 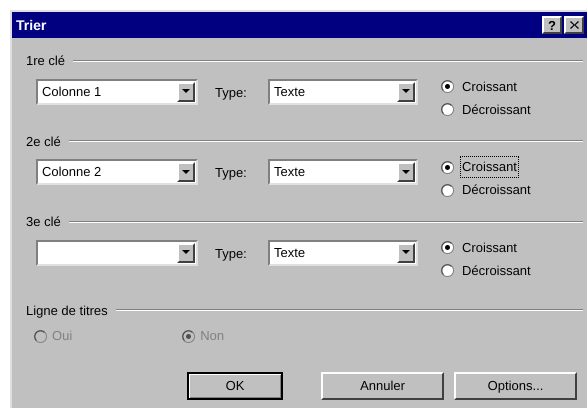 What do you see at coordinates (46, 61) in the screenshot?
I see `group-label: 1re clé` at bounding box center [46, 61].